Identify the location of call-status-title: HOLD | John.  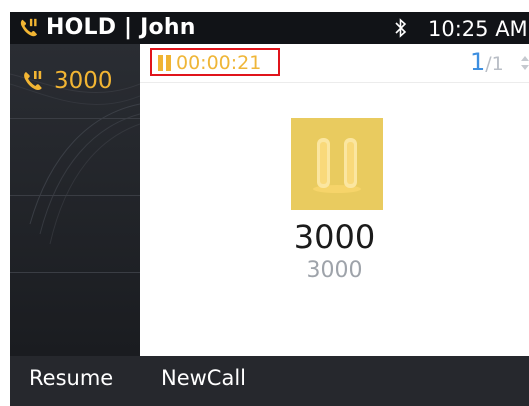
(121, 27).